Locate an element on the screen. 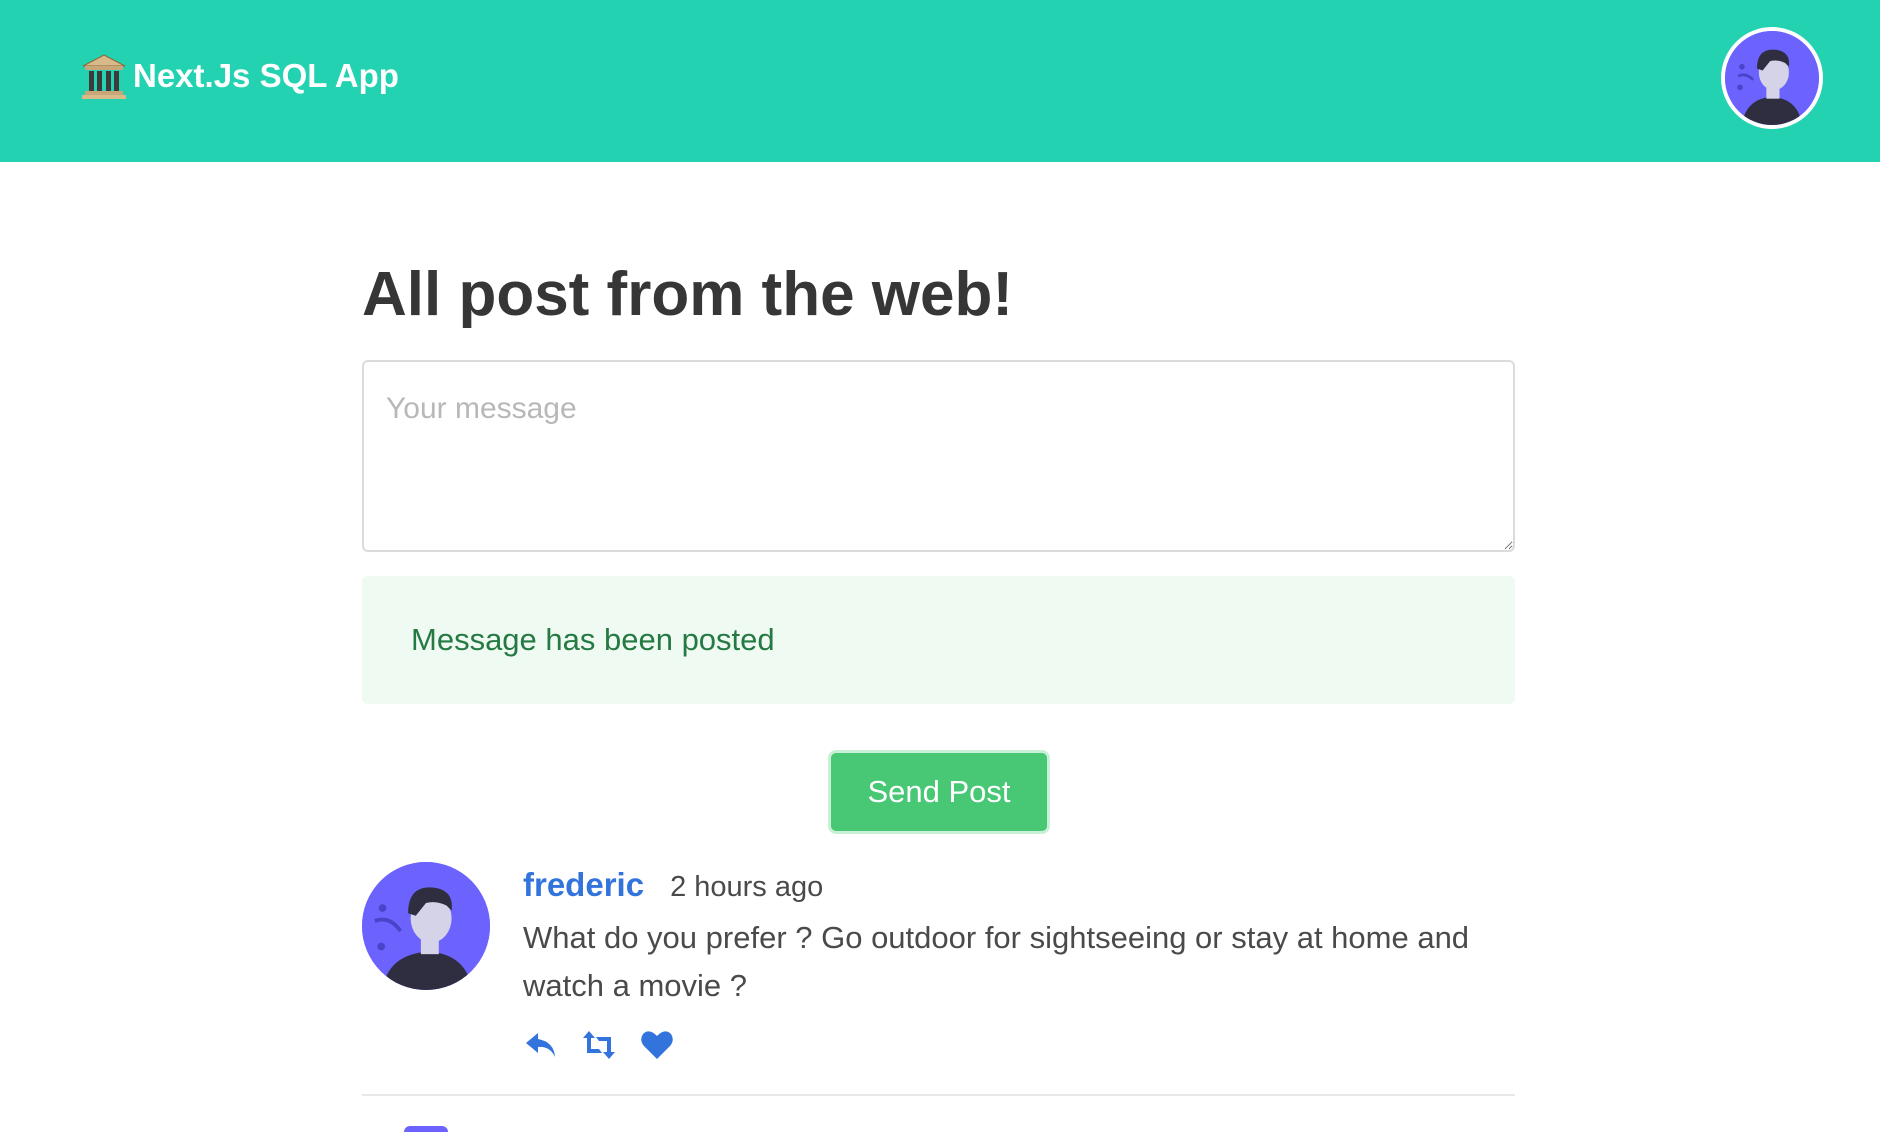 Image resolution: width=1880 pixels, height=1132 pixels. heart-icon is located at coordinates (657, 1045).